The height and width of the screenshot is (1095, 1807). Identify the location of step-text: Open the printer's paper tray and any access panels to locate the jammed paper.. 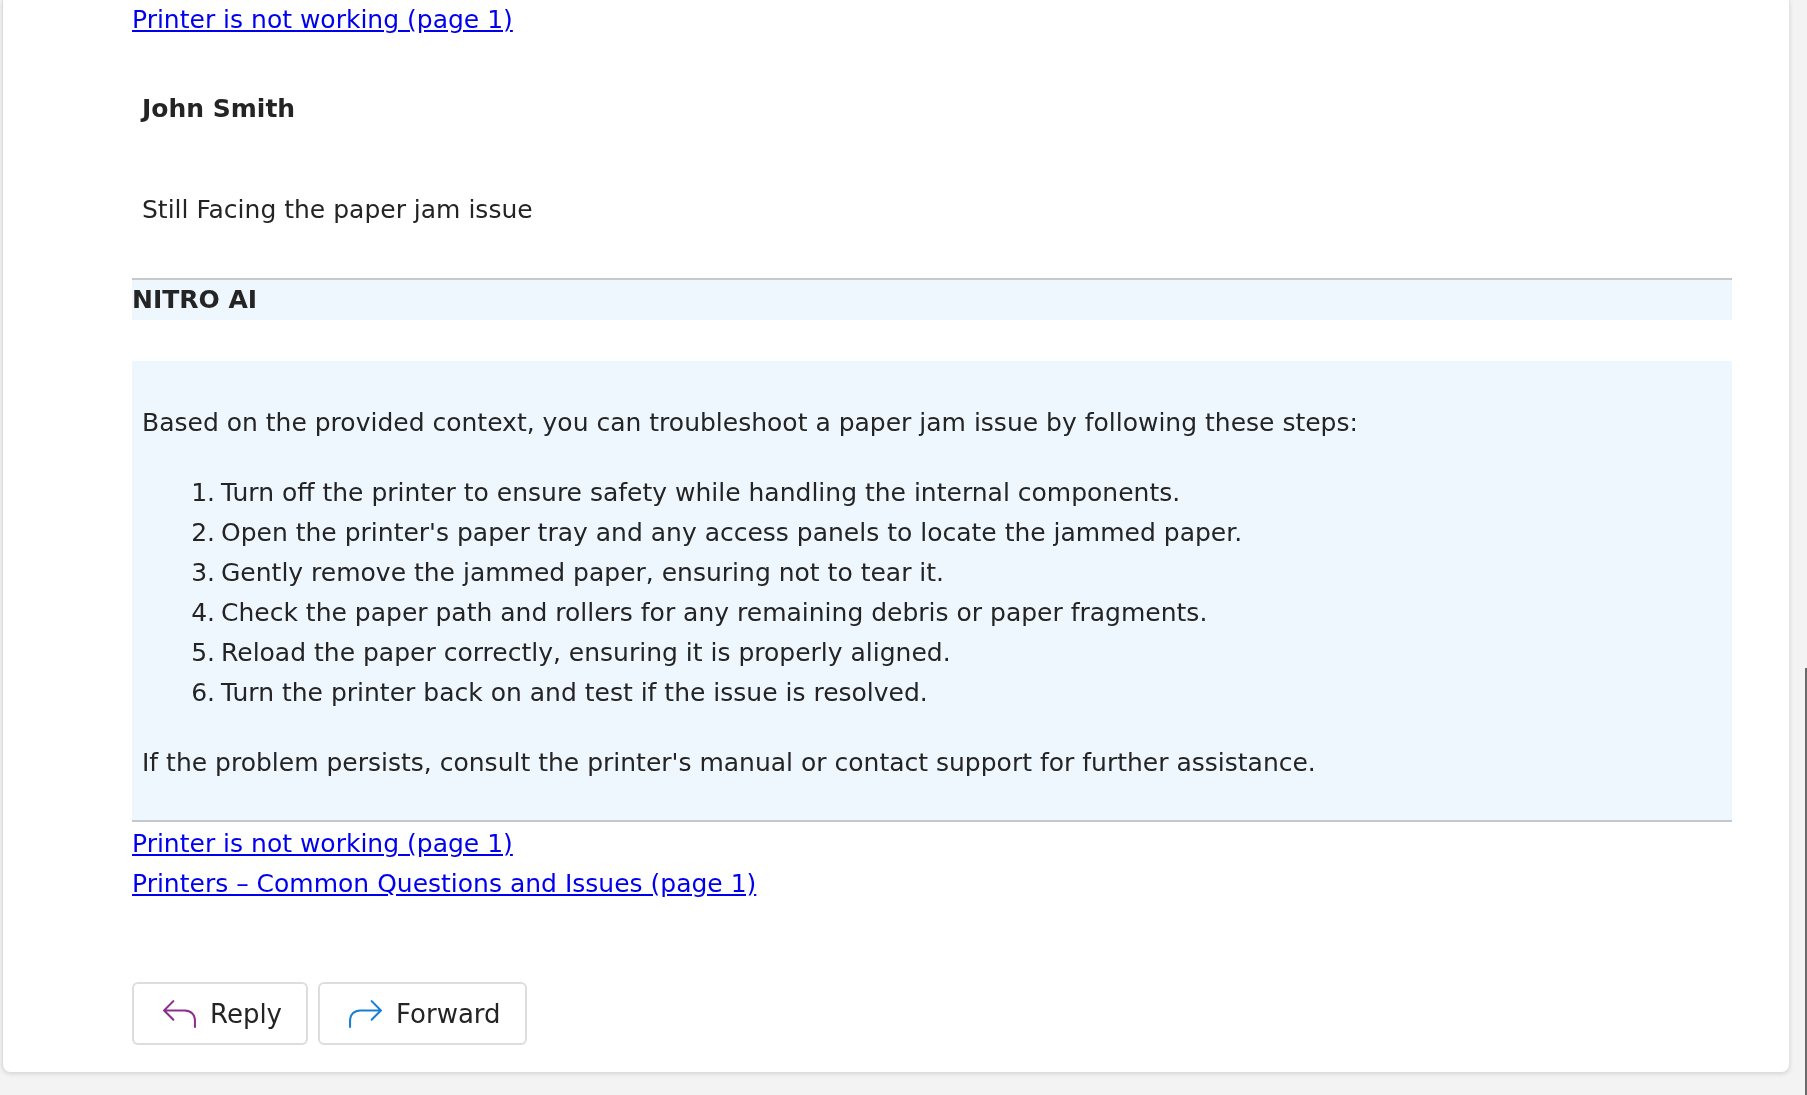
(732, 533).